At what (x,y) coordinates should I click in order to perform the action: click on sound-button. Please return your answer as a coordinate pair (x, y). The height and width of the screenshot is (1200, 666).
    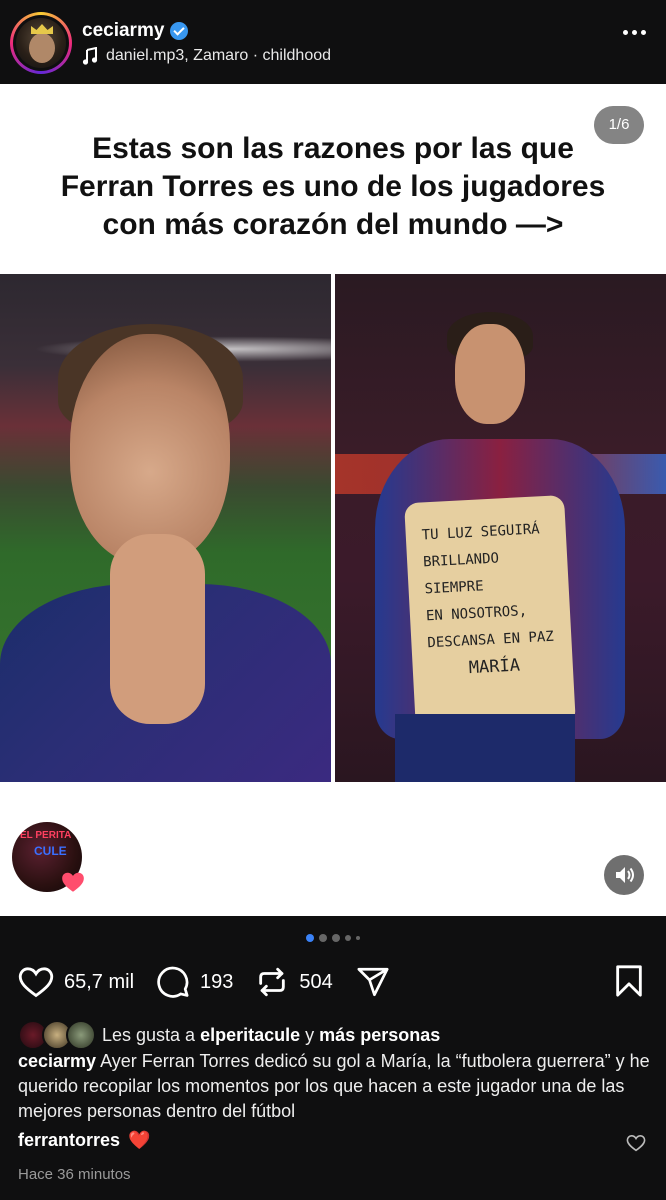
    Looking at the image, I should click on (624, 875).